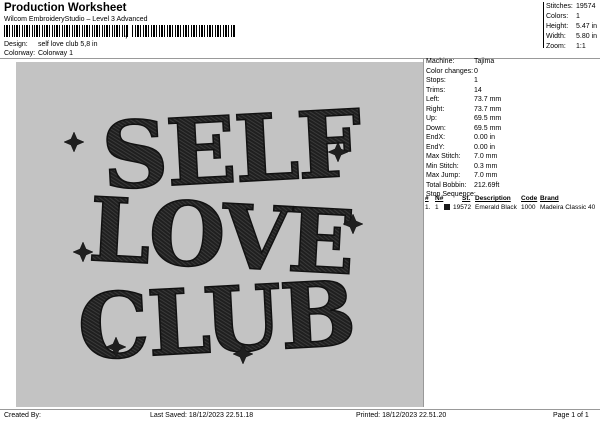 This screenshot has width=600, height=424. I want to click on info-value: 212.69ft, so click(487, 185).